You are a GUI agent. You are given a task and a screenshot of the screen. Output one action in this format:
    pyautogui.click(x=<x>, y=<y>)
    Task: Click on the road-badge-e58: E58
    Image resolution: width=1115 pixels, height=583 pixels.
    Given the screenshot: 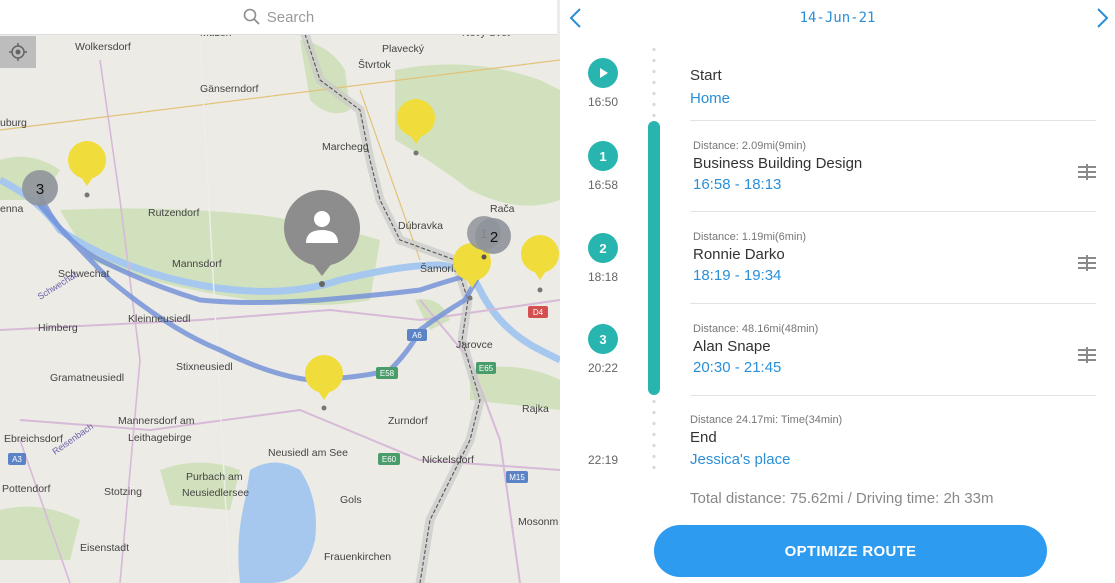 What is the action you would take?
    pyautogui.click(x=387, y=373)
    